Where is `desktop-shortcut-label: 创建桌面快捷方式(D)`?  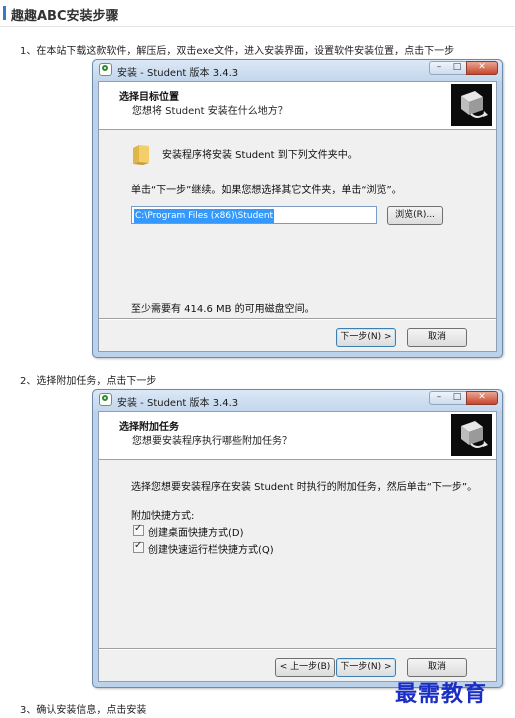 desktop-shortcut-label: 创建桌面快捷方式(D) is located at coordinates (196, 531).